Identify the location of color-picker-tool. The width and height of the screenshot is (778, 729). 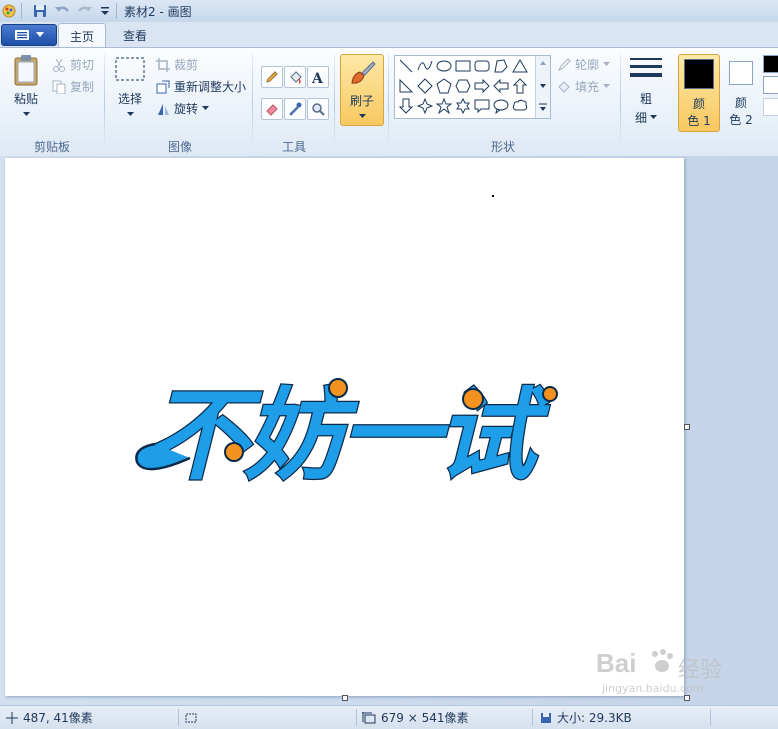
(295, 109).